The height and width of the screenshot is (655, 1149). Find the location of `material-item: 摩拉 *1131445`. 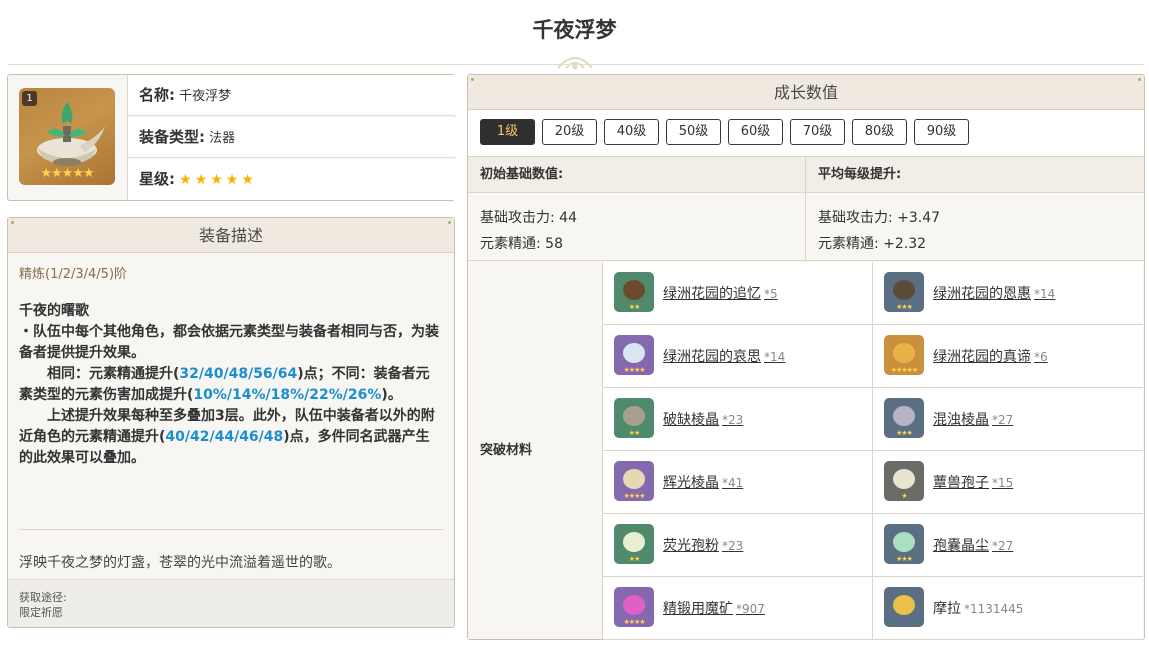

material-item: 摩拉 *1131445 is located at coordinates (1008, 608).